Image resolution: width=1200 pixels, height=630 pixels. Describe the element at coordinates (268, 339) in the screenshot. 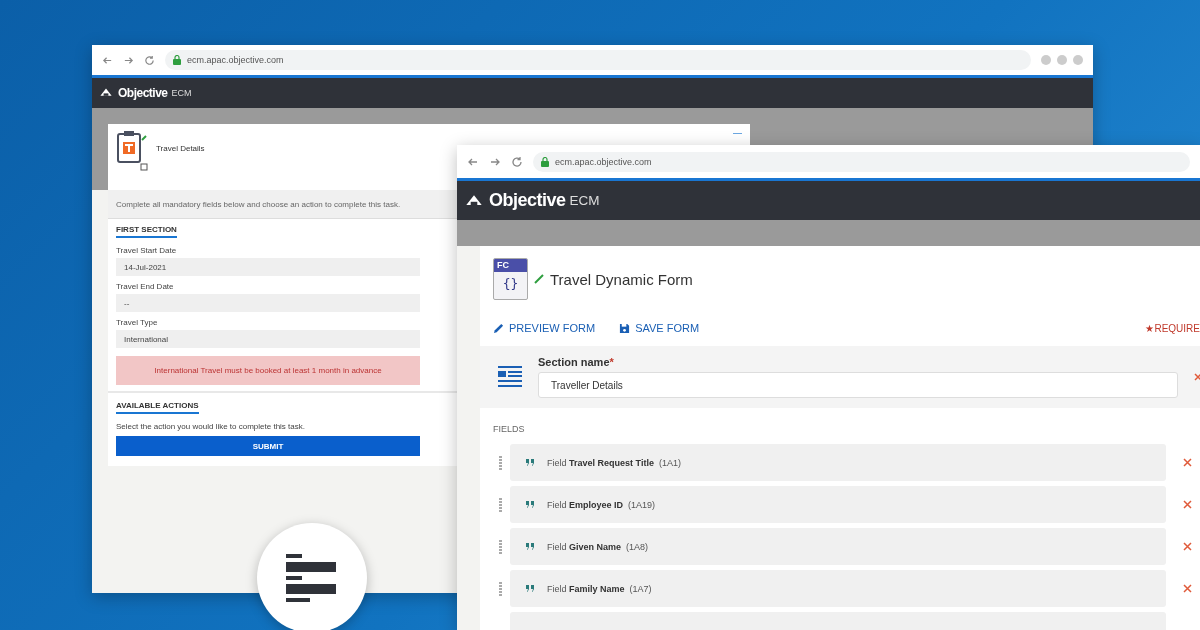

I see `input-field: International` at that location.